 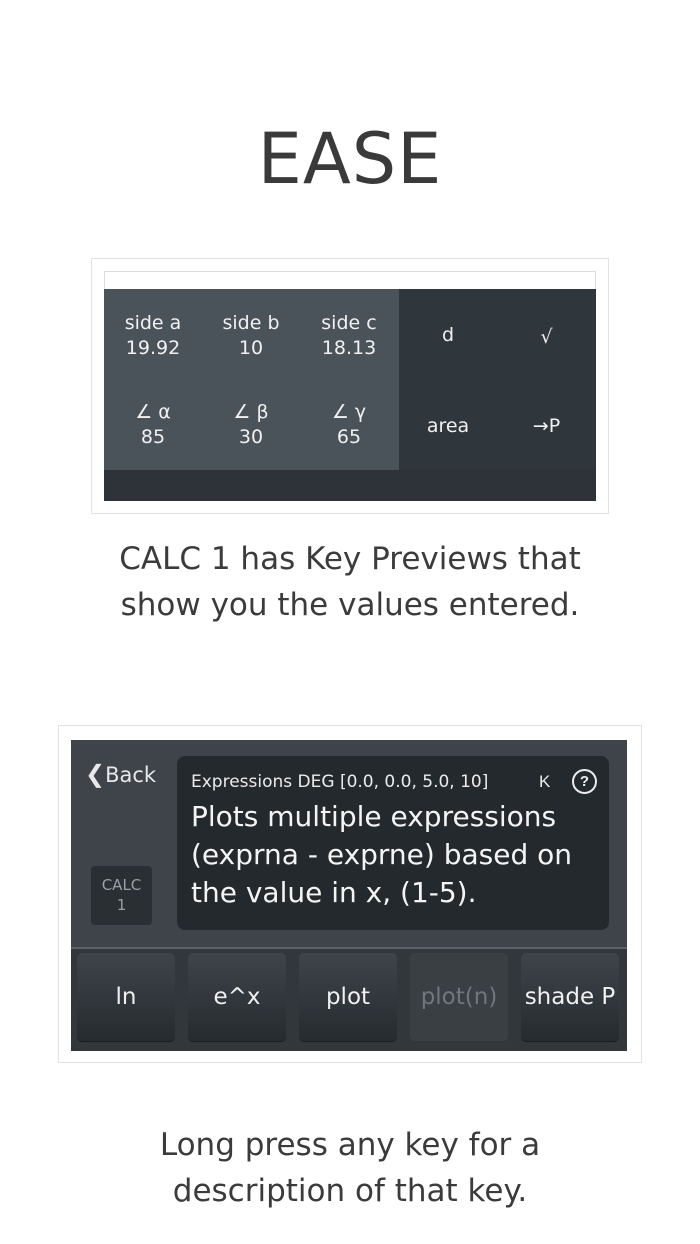 What do you see at coordinates (374, 816) in the screenshot?
I see `description-line: Plots multiple expressions` at bounding box center [374, 816].